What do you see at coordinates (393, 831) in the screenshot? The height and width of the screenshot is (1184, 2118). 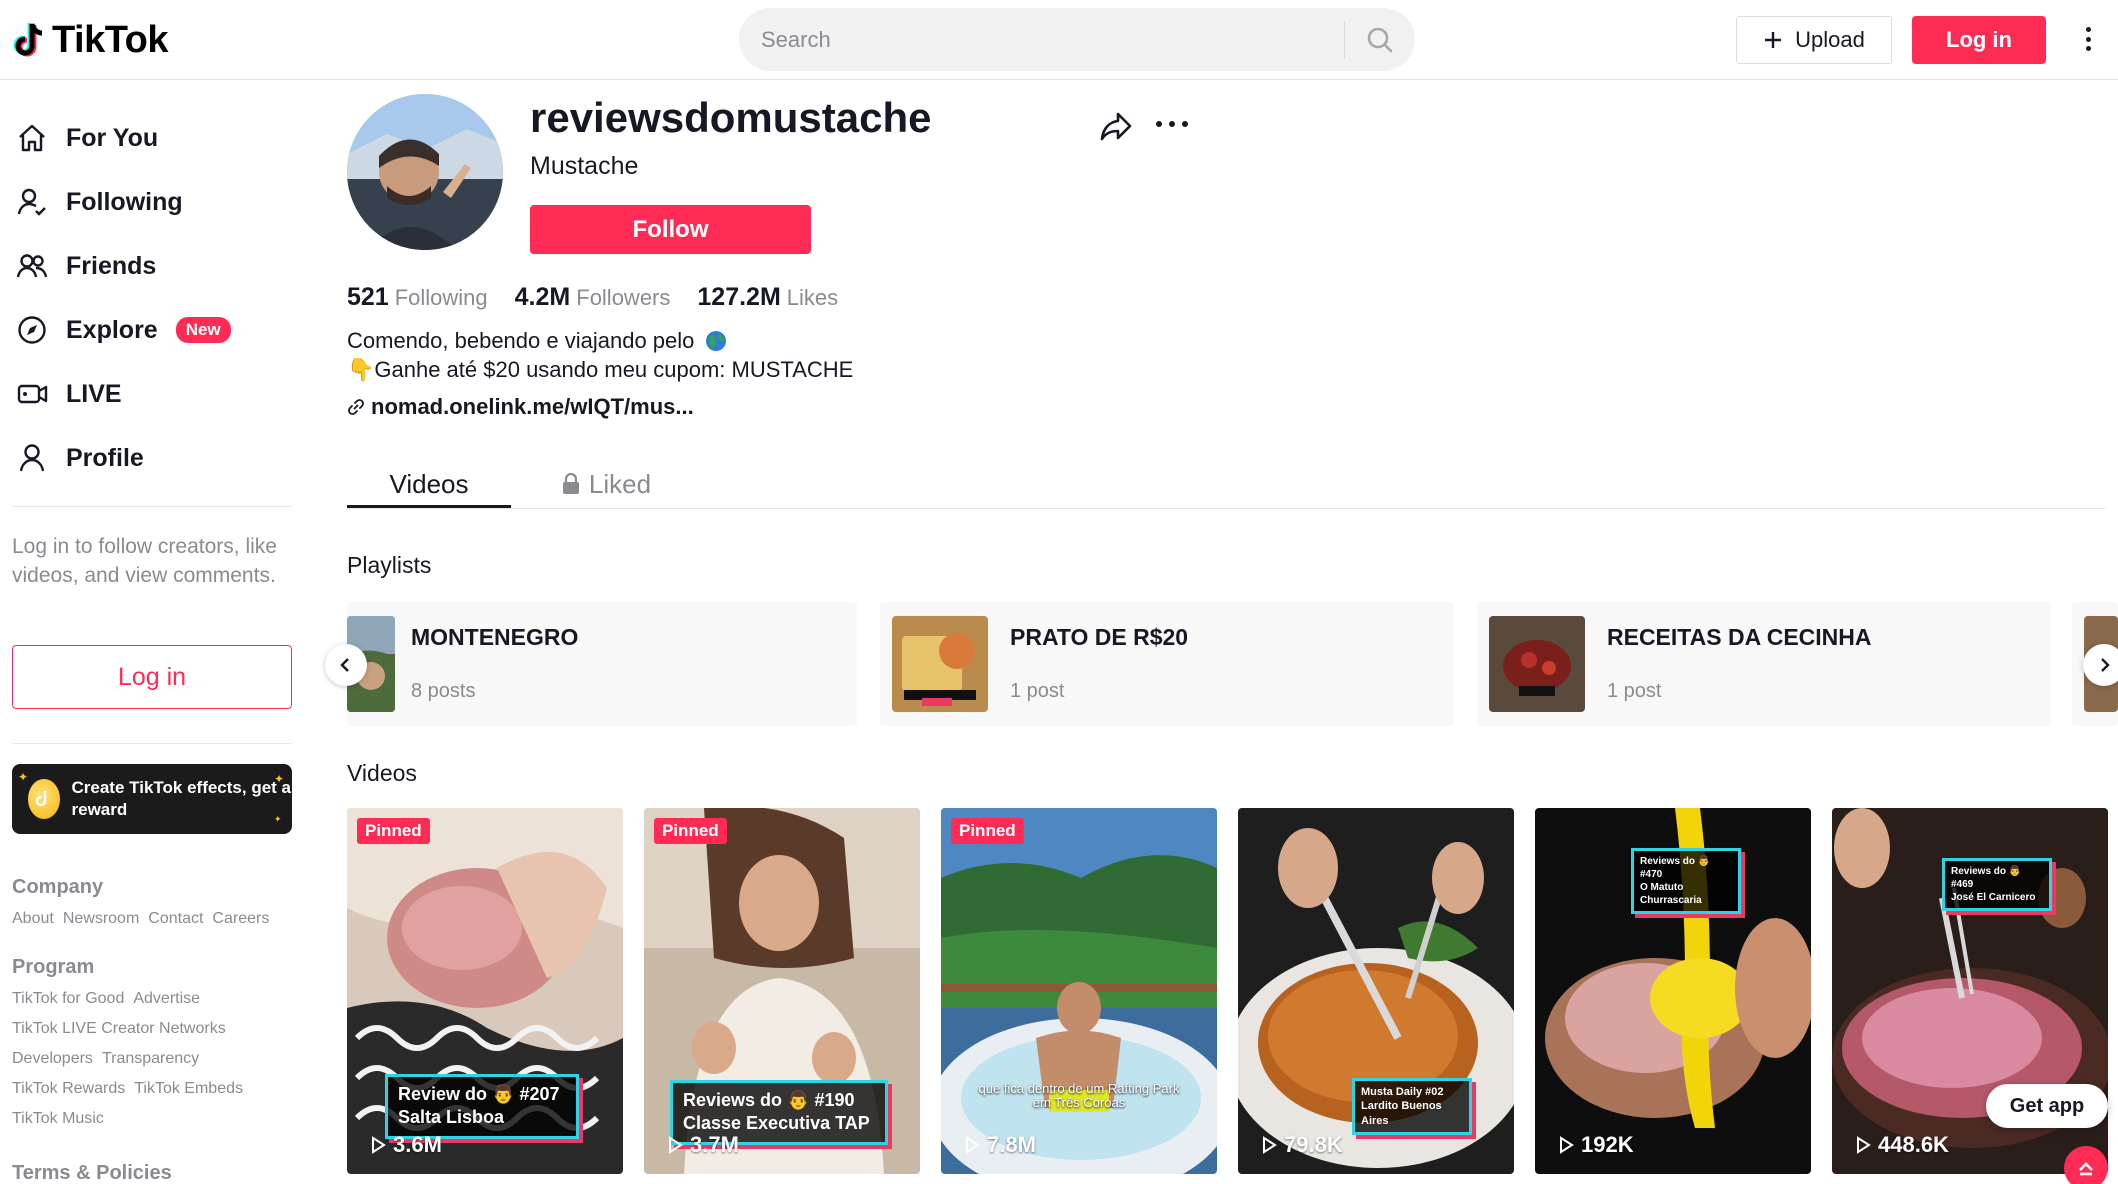 I see `pinned-badge: Pinned` at bounding box center [393, 831].